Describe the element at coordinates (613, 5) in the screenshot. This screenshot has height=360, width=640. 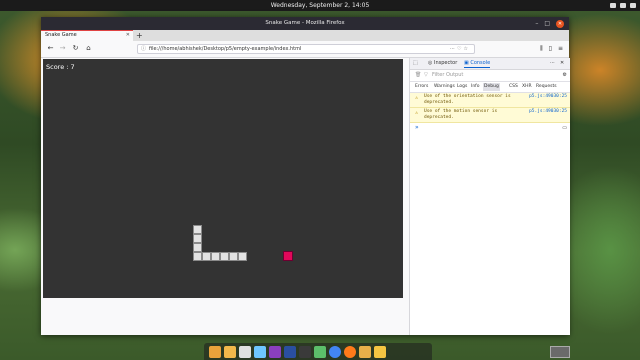
I see `network-icon` at that location.